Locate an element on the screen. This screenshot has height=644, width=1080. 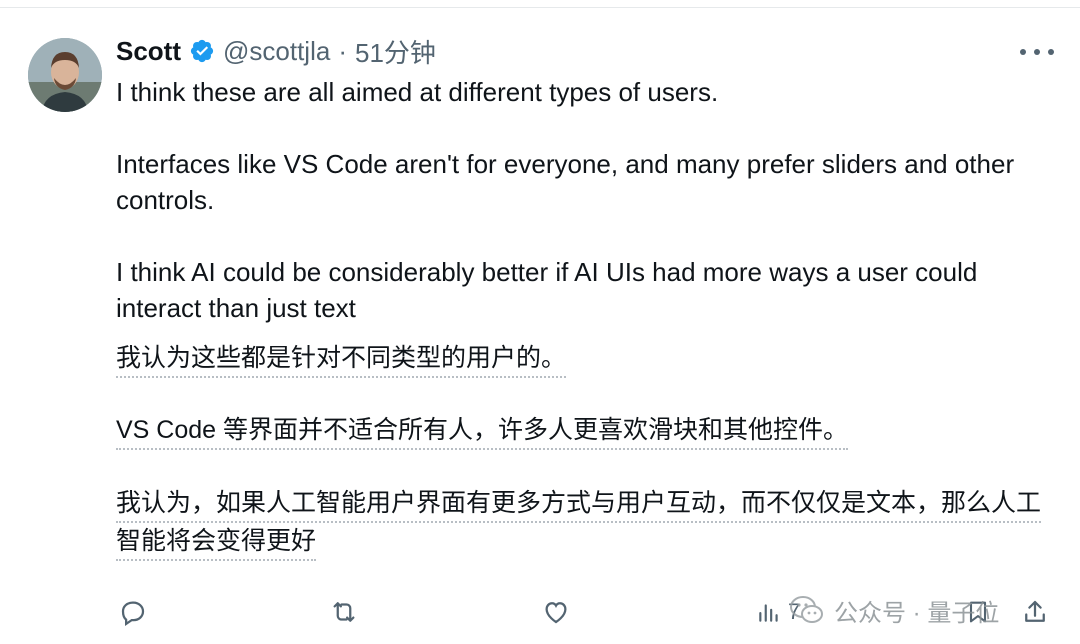
post-time: 51分钟 is located at coordinates (395, 51).